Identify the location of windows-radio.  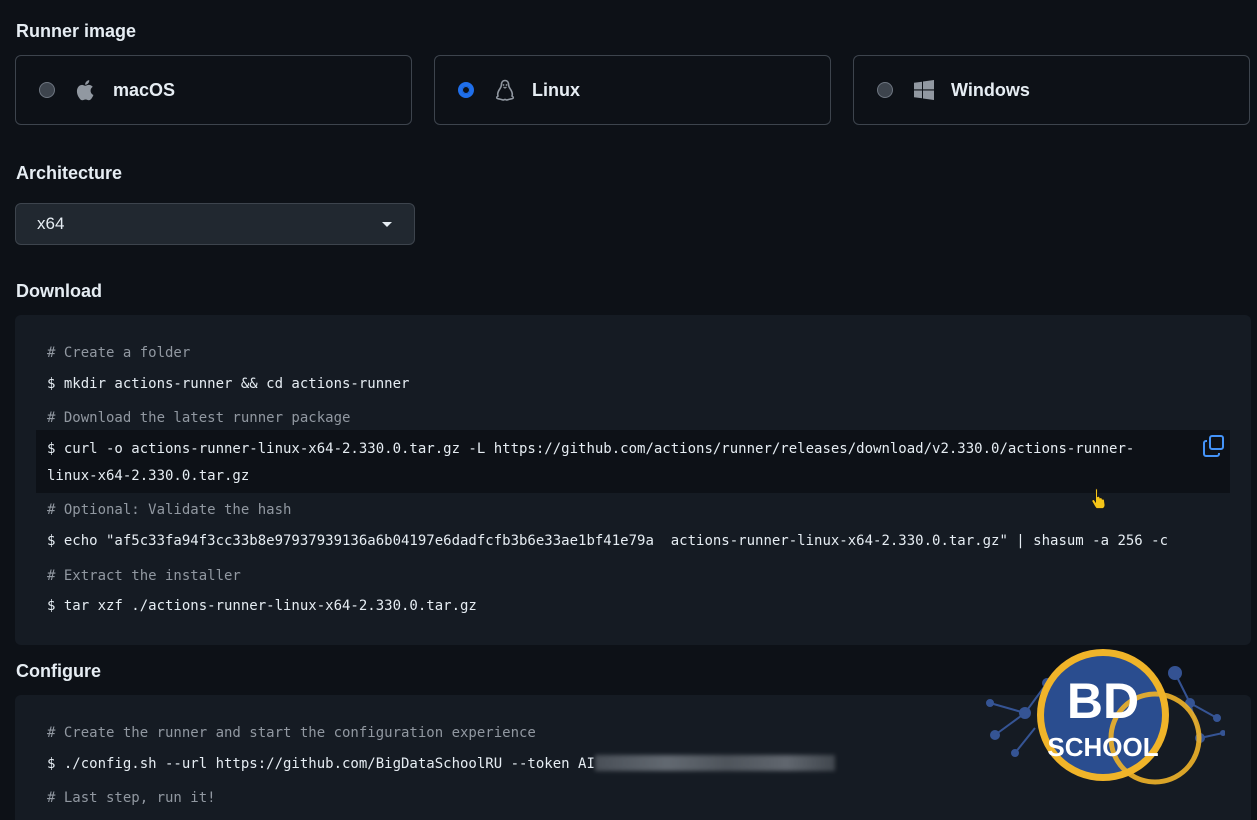
(885, 90).